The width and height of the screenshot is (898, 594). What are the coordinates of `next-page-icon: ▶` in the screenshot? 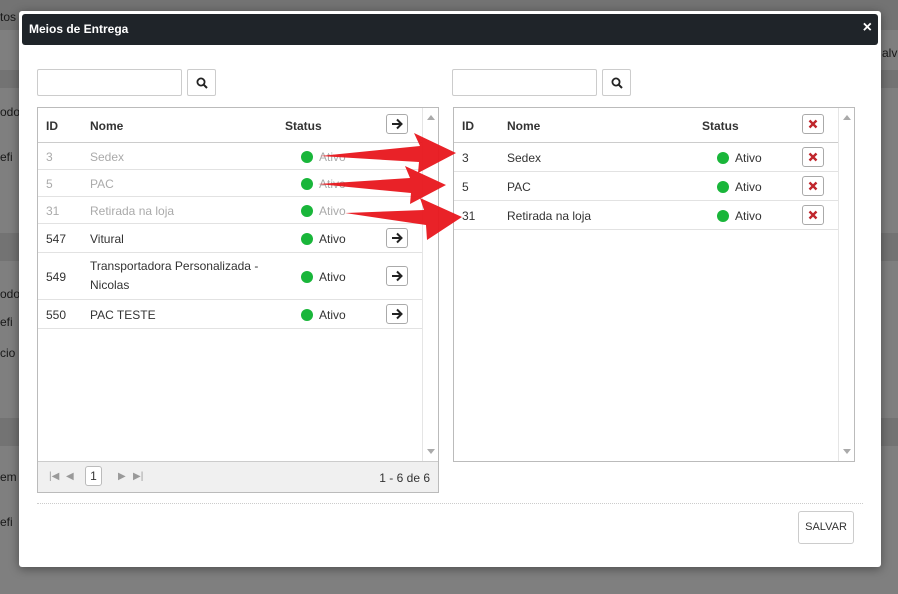 It's located at (122, 477).